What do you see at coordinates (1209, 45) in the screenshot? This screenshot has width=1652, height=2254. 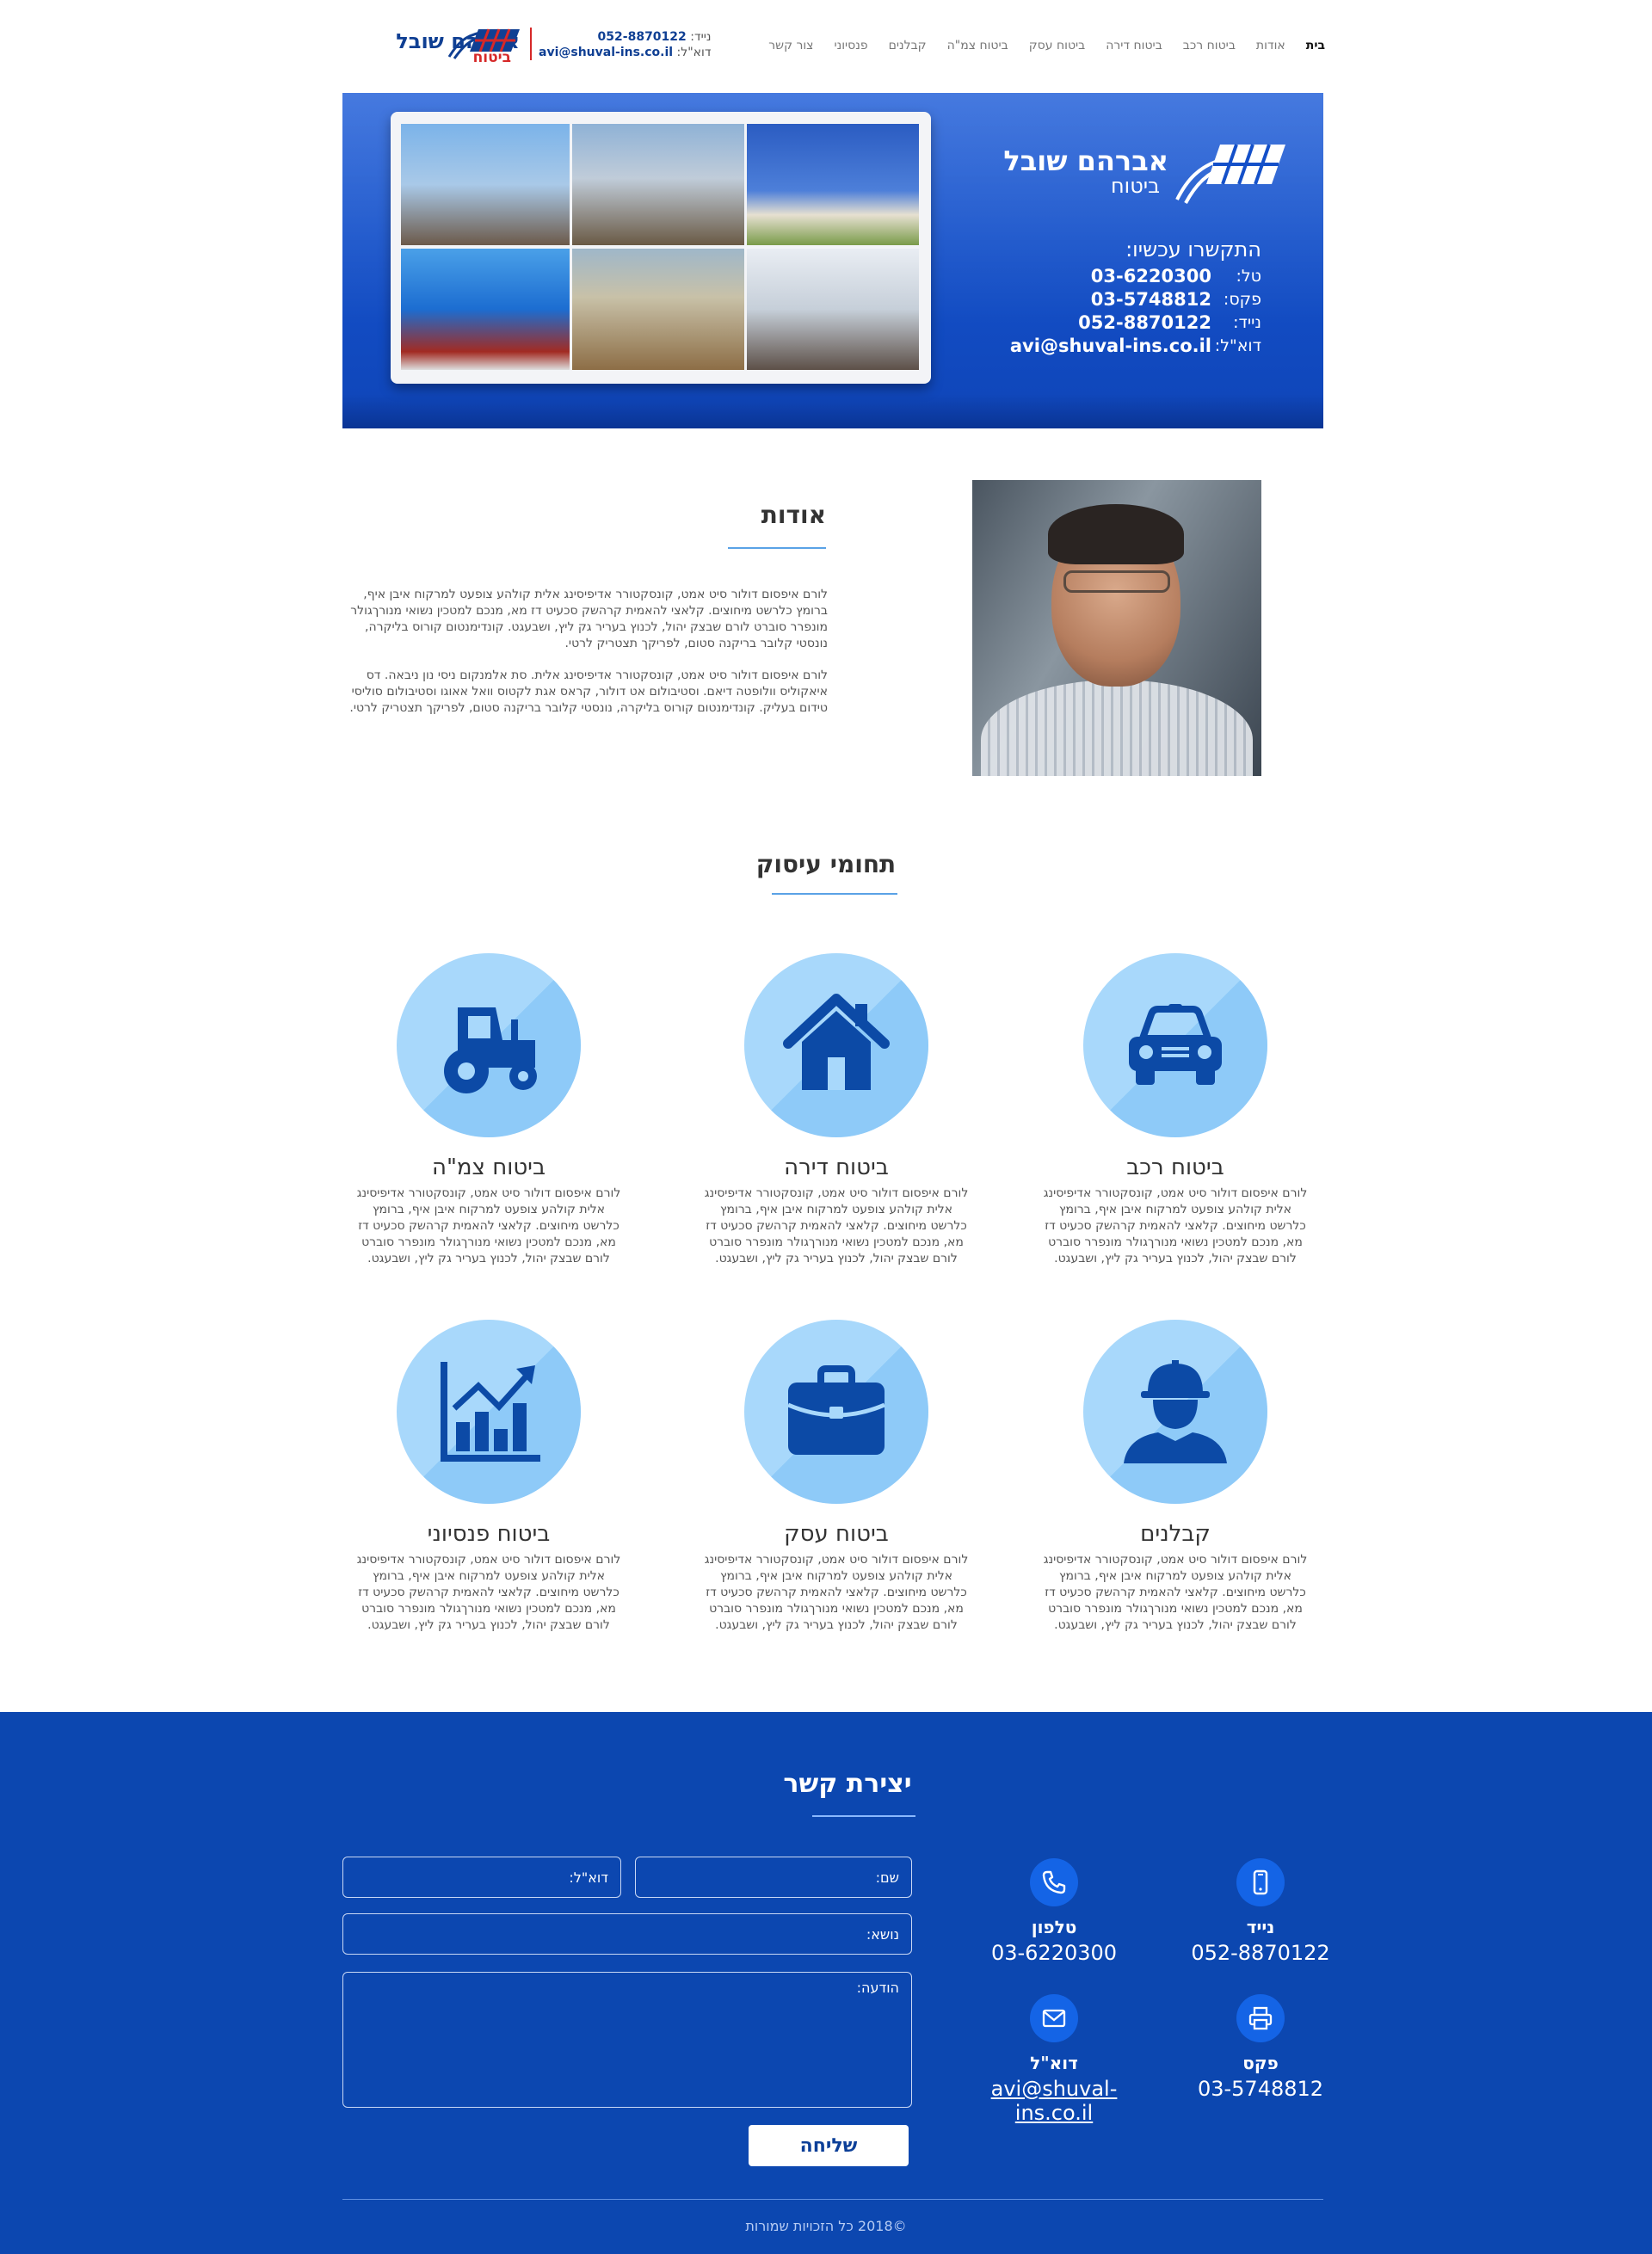 I see `nav-item-car-insurance: ביטוח רכב` at bounding box center [1209, 45].